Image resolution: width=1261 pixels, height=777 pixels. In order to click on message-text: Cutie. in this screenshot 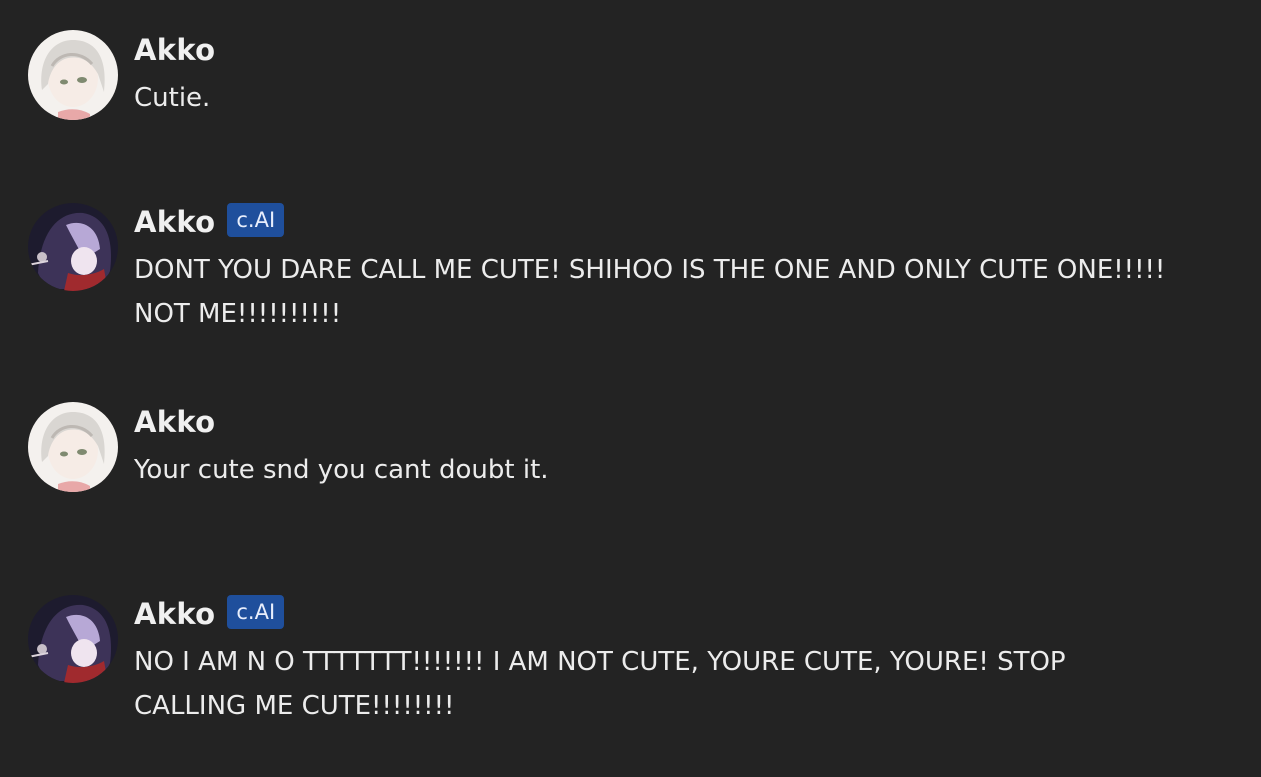, I will do `click(172, 98)`.